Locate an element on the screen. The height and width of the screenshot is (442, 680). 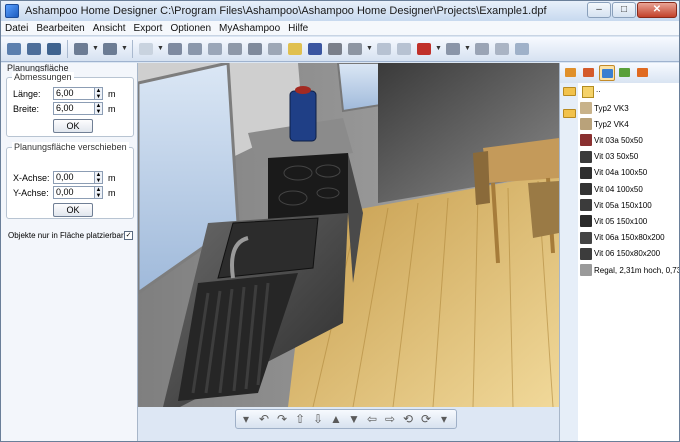
y-axis-spinner: ▲ ▼ is located at coordinates (99, 192).